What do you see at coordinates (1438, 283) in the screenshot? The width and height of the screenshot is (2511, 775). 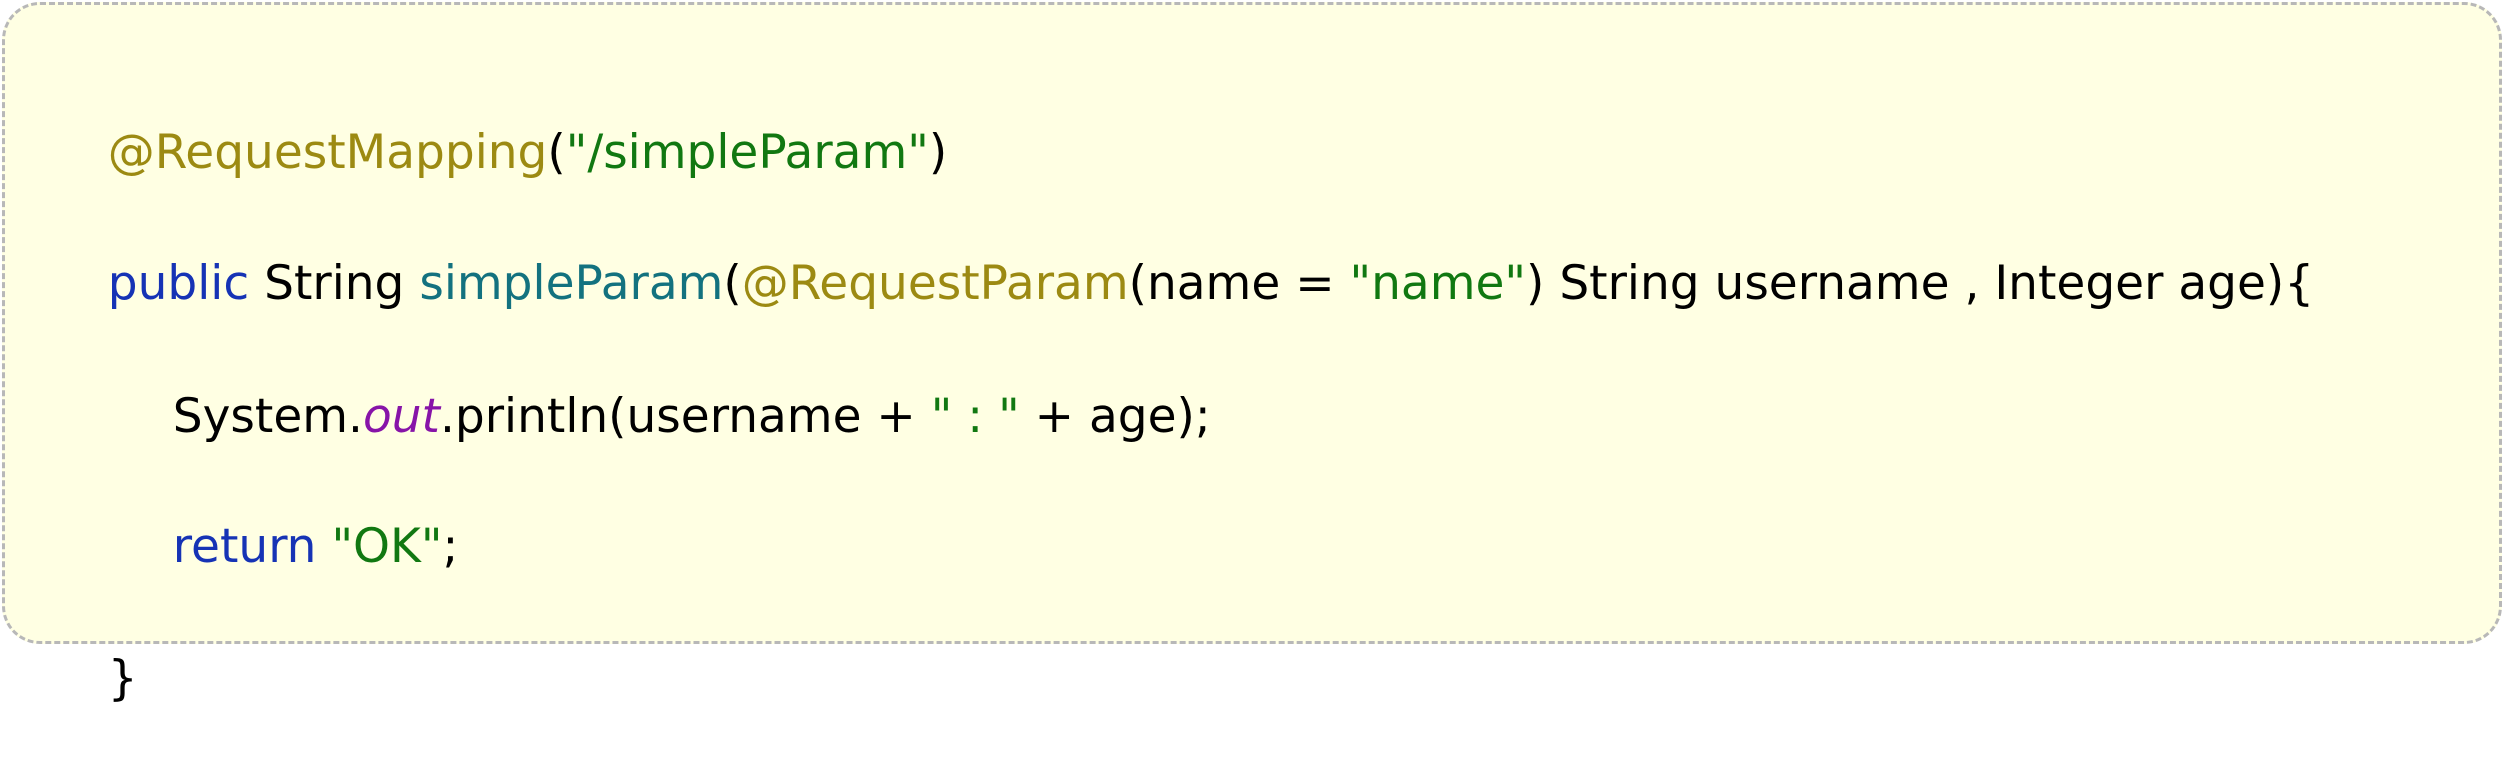 I see `request-param-name-value: "name"` at bounding box center [1438, 283].